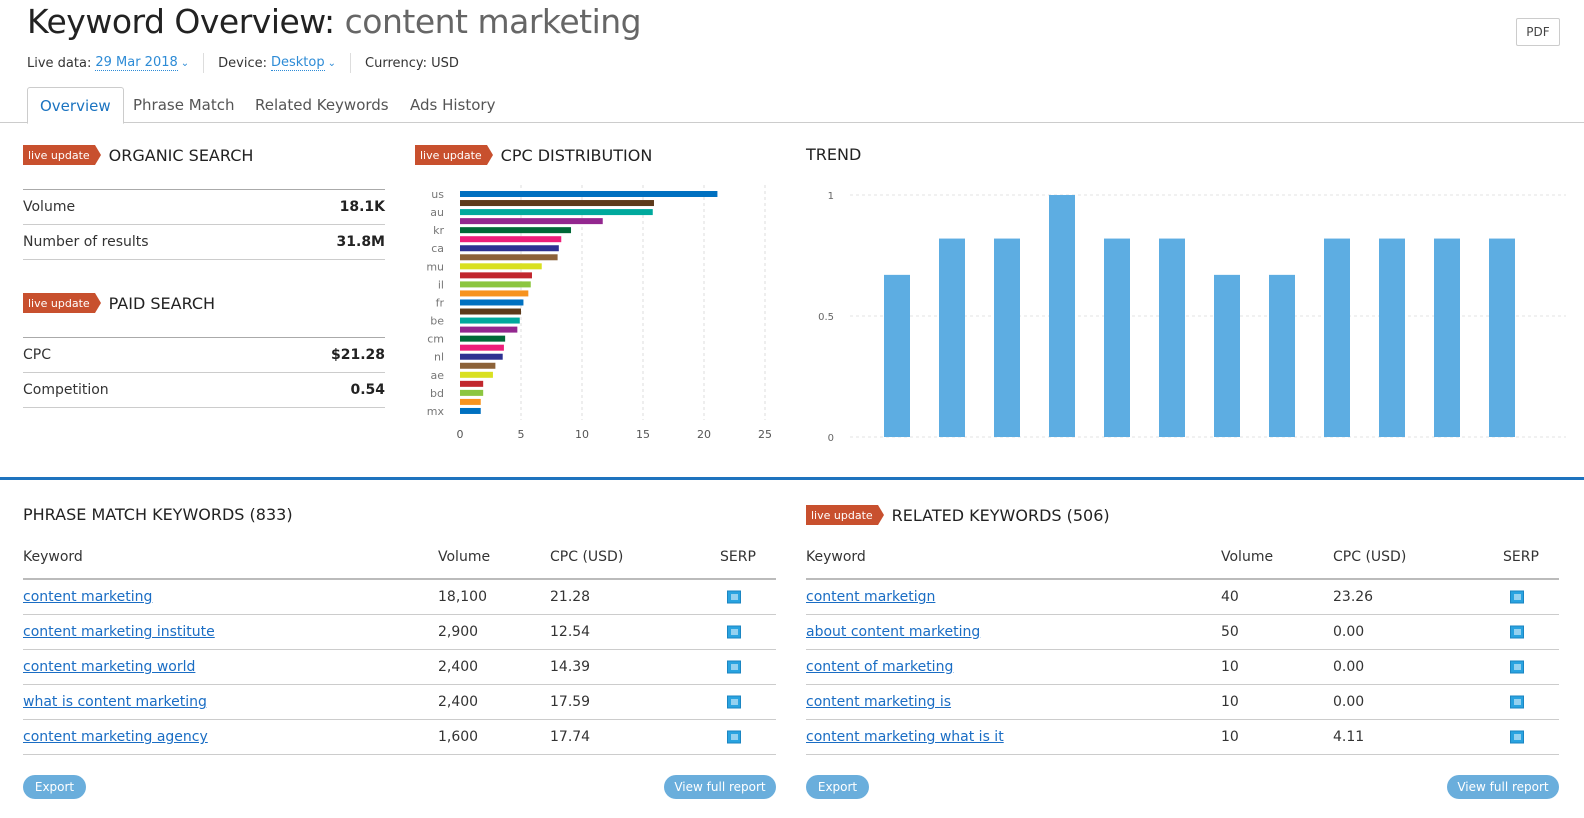 The width and height of the screenshot is (1584, 818). What do you see at coordinates (204, 355) in the screenshot?
I see `stat-row: CPC $21.28` at bounding box center [204, 355].